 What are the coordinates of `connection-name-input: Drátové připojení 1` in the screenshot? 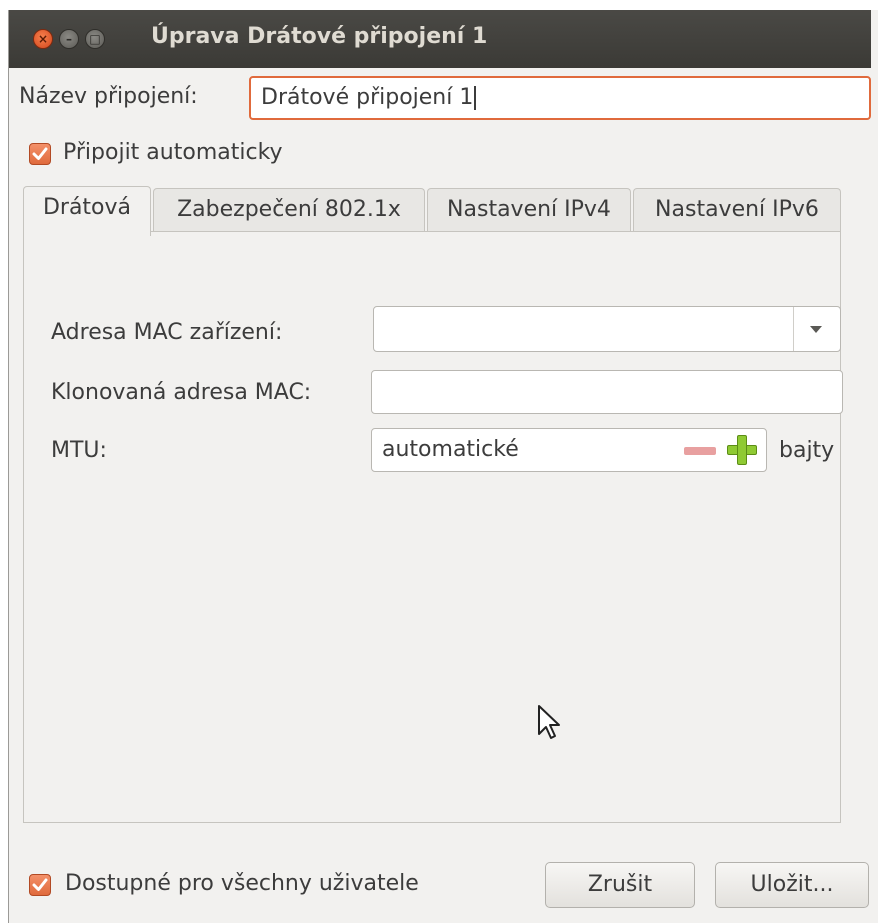 It's located at (560, 98).